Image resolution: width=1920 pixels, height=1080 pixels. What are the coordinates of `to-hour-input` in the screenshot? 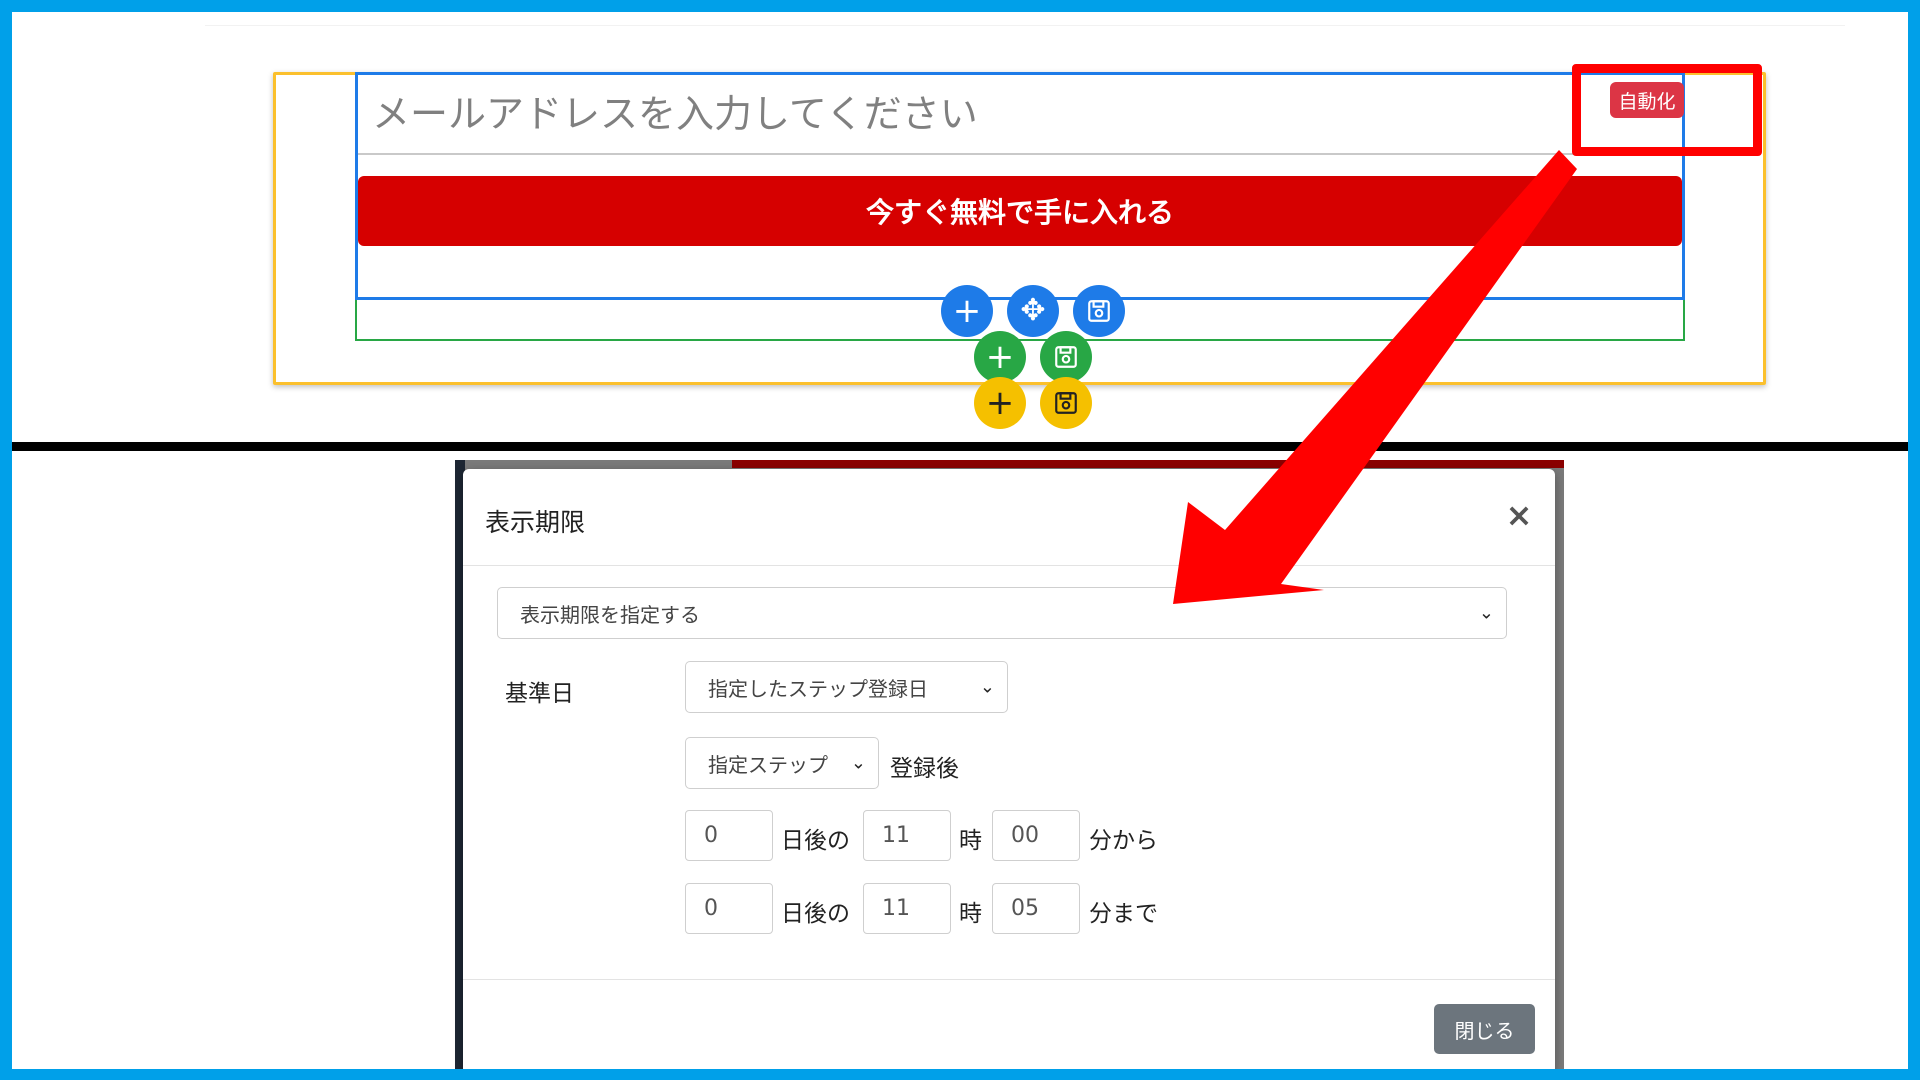 It's located at (907, 908).